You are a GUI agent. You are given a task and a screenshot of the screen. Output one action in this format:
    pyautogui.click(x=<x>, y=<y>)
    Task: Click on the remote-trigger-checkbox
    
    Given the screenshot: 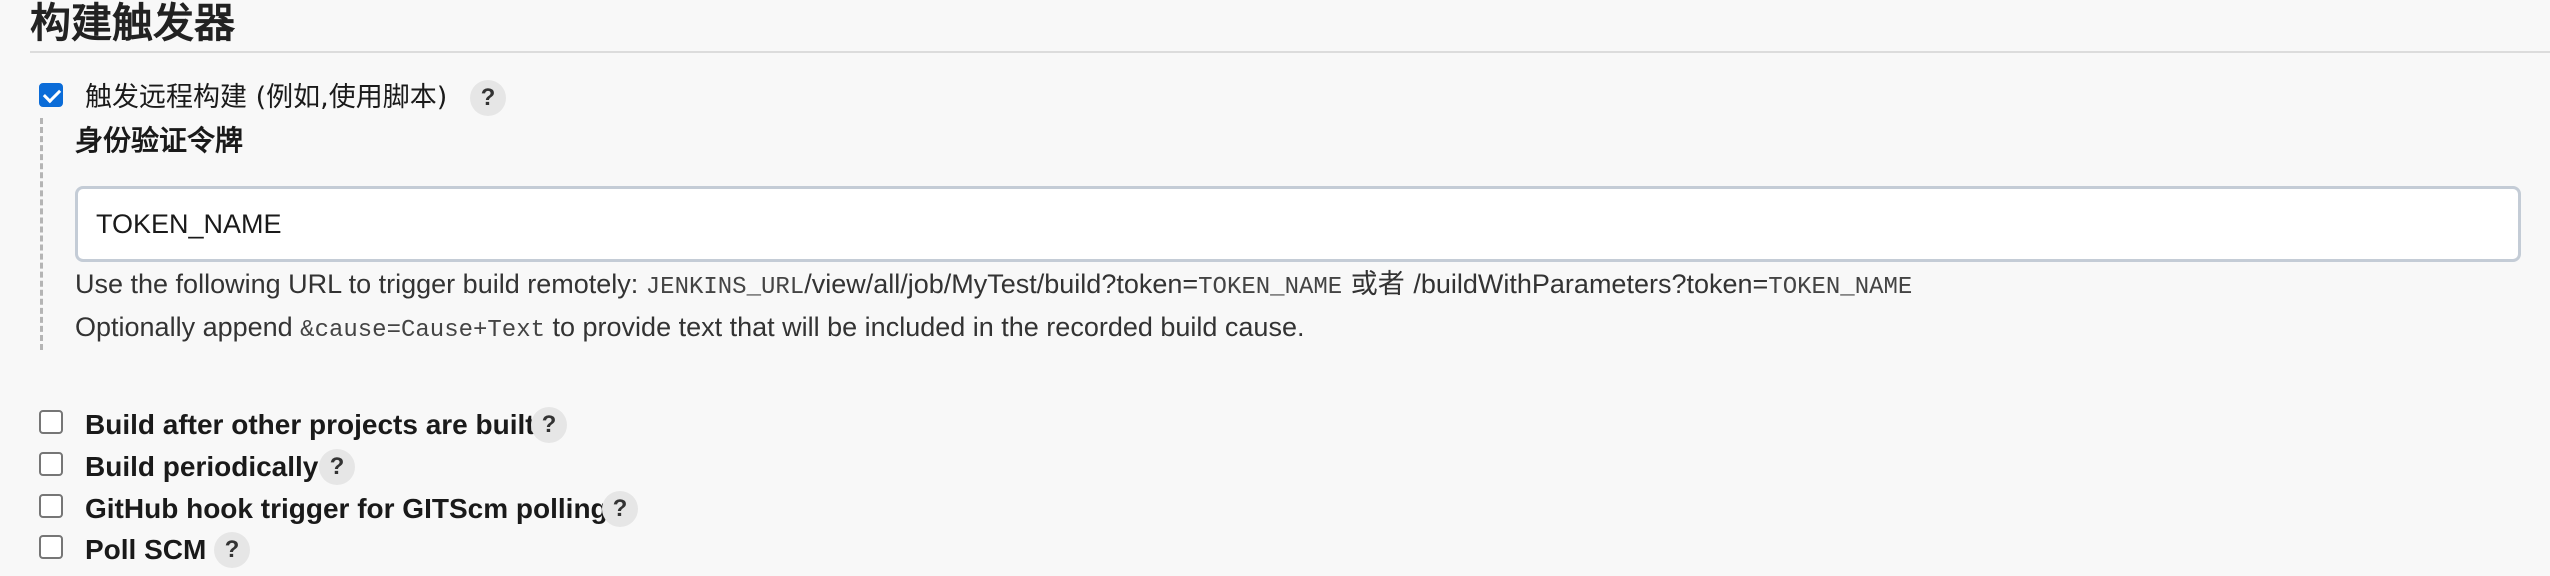 What is the action you would take?
    pyautogui.click(x=51, y=95)
    